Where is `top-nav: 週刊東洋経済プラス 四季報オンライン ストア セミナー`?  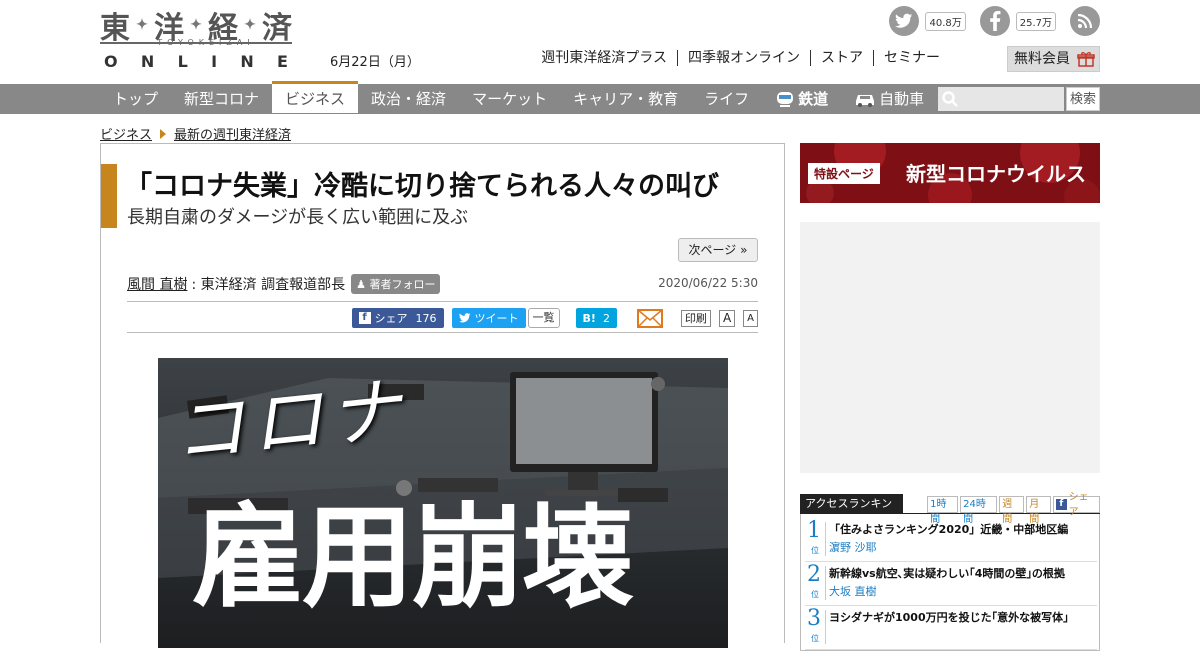
top-nav: 週刊東洋経済プラス 四季報オンライン ストア セミナー is located at coordinates (740, 58).